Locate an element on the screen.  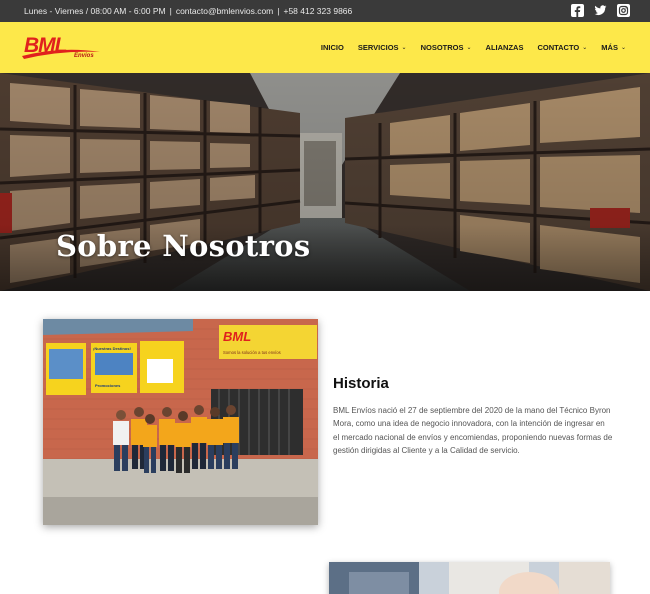
nav-item-nosotros: NOSOTROS ⌄ is located at coordinates (446, 47).